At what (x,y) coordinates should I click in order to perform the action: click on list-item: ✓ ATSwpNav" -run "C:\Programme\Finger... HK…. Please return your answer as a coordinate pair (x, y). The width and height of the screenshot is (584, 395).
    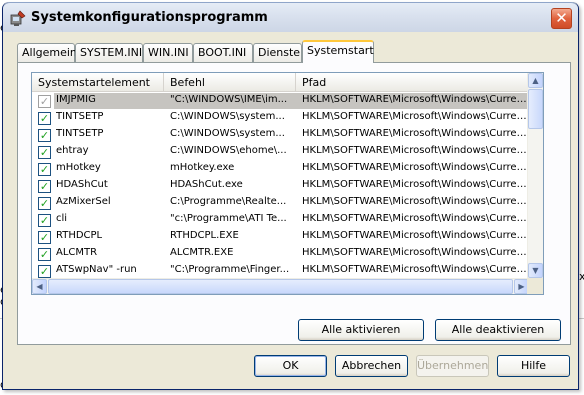
    Looking at the image, I should click on (280, 270).